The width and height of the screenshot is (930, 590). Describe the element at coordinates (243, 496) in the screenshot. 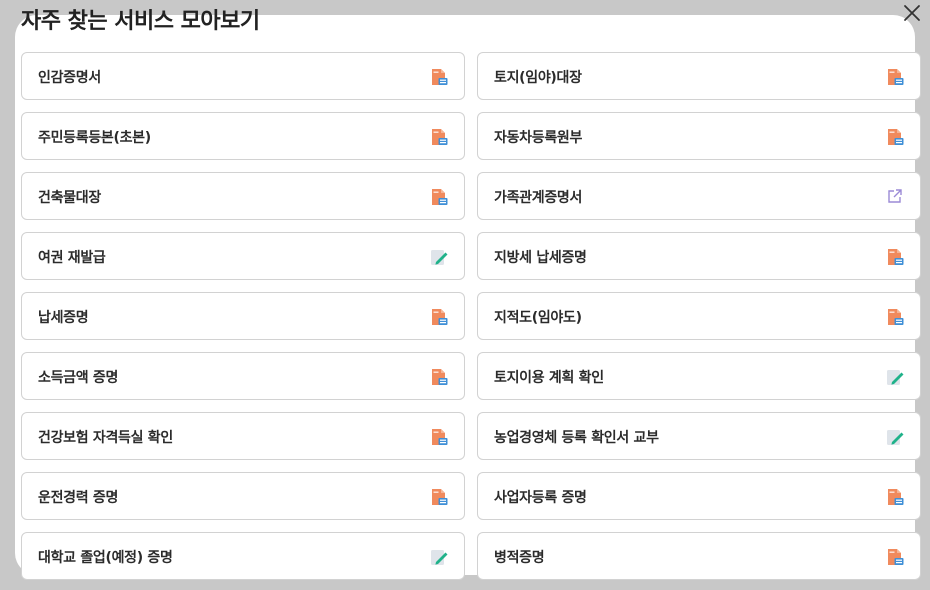

I see `service-card: 운전경력 증명` at that location.